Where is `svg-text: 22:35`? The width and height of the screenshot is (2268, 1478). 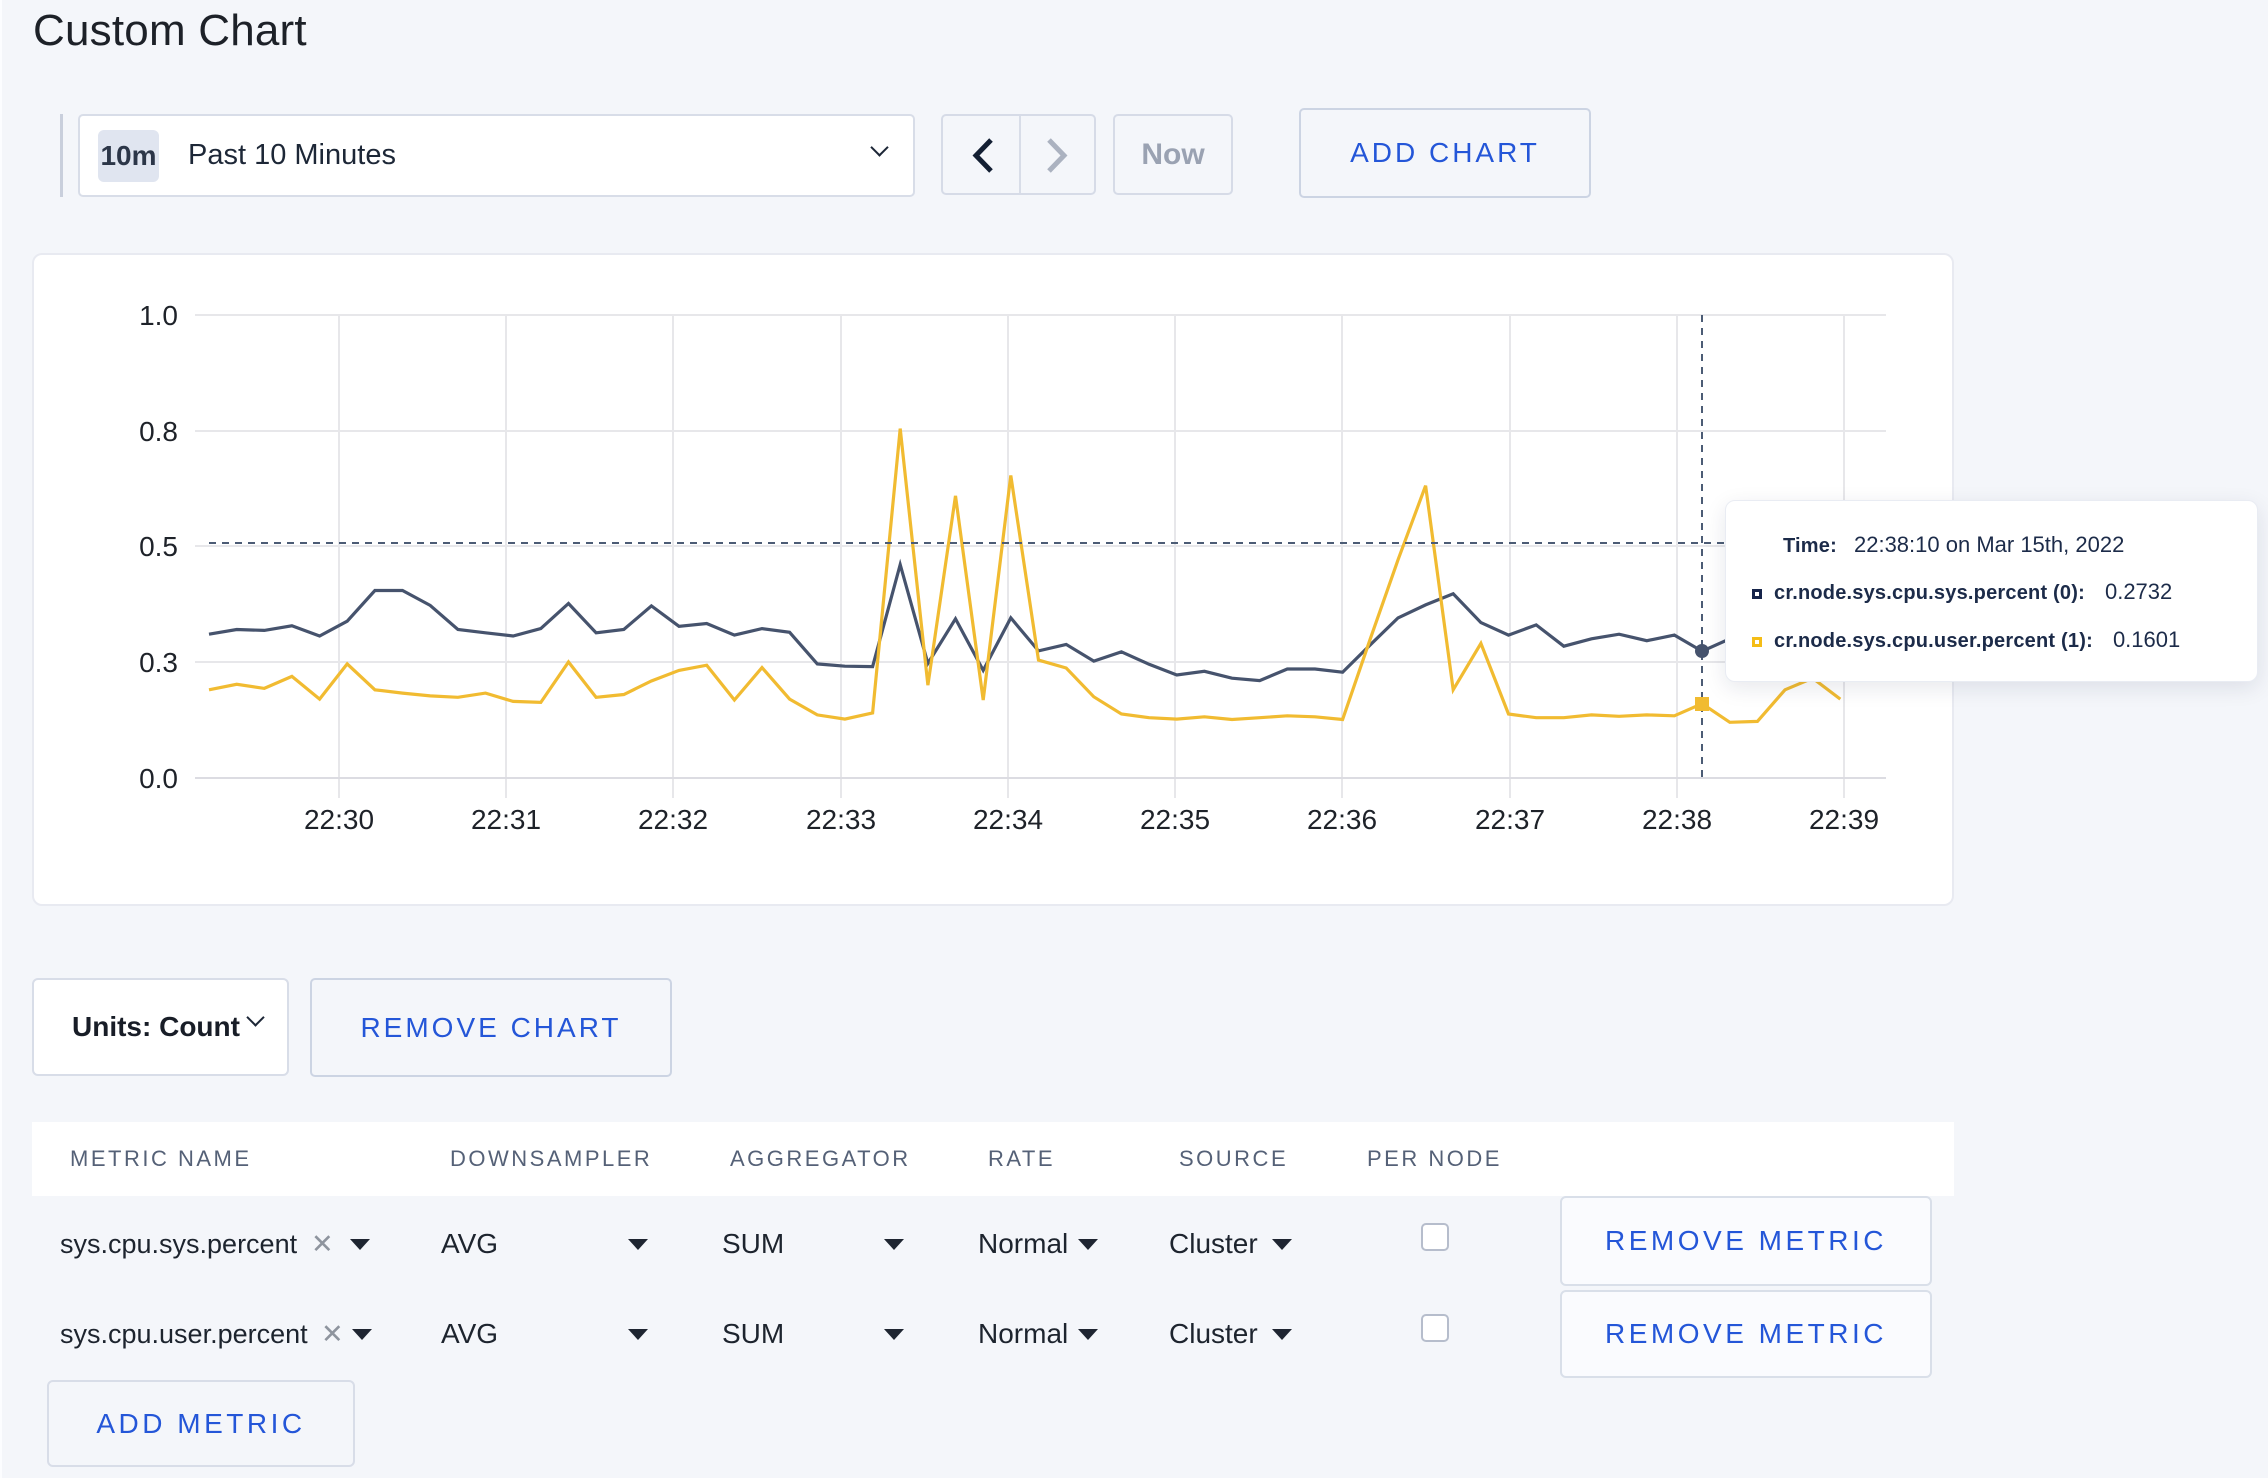
svg-text: 22:35 is located at coordinates (1175, 819).